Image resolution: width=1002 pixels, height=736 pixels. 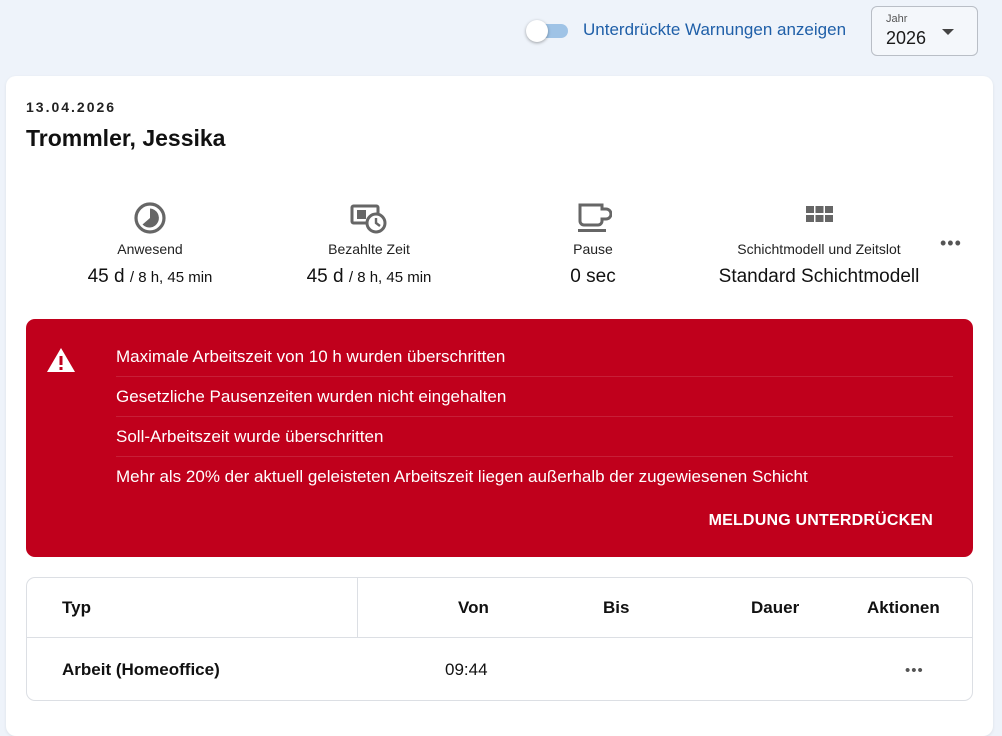 I want to click on employee-name: Trommler, Jessika, so click(x=126, y=138).